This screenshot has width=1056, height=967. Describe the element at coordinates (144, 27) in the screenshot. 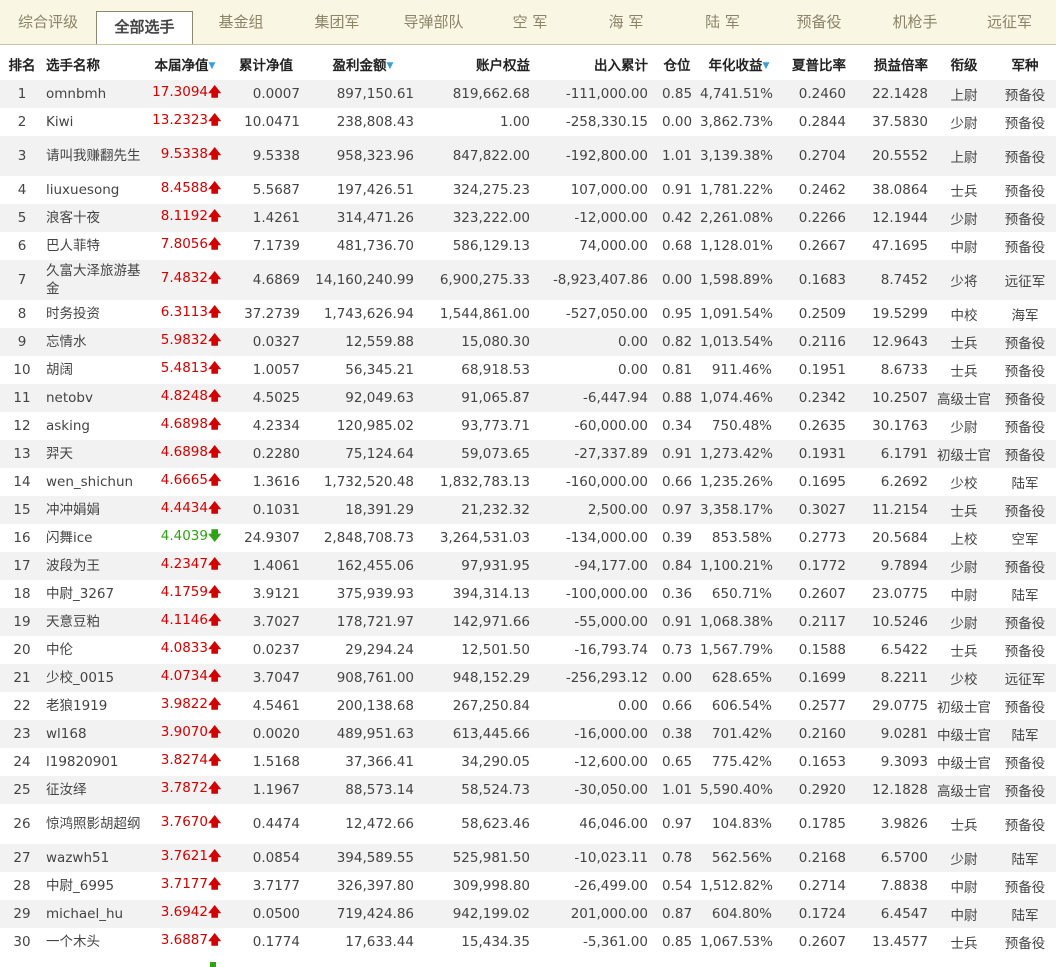

I see `tab-2: 全部选手` at that location.